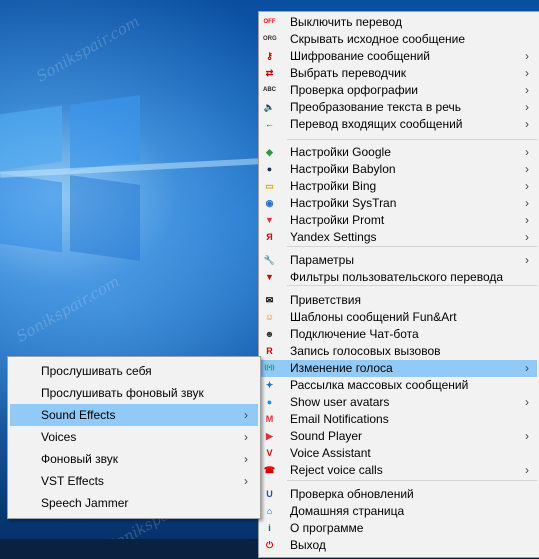  What do you see at coordinates (269, 220) in the screenshot?
I see `promt-icon: ▼` at bounding box center [269, 220].